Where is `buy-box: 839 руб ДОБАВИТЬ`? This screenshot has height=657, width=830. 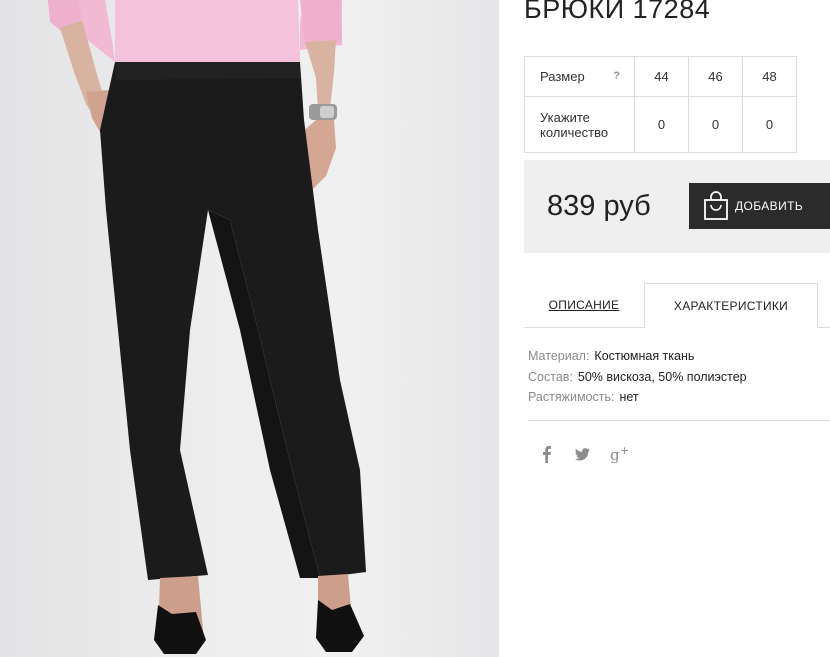
buy-box: 839 руб ДОБАВИТЬ is located at coordinates (677, 206).